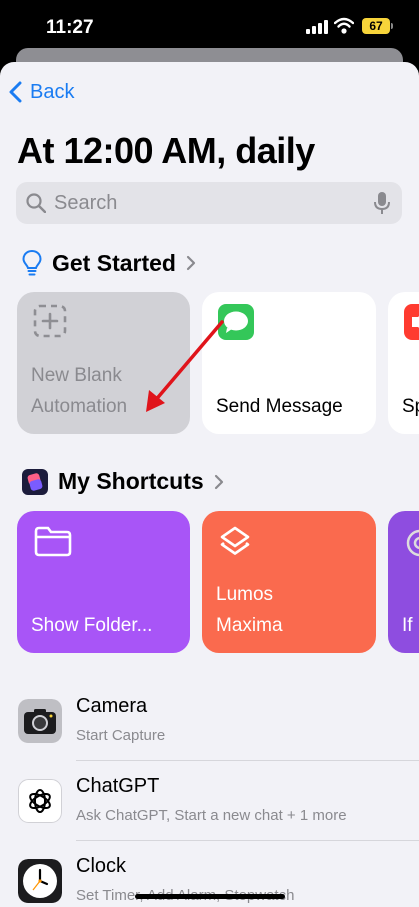 The width and height of the screenshot is (419, 907). I want to click on lumos-line1: Lumos, so click(245, 594).